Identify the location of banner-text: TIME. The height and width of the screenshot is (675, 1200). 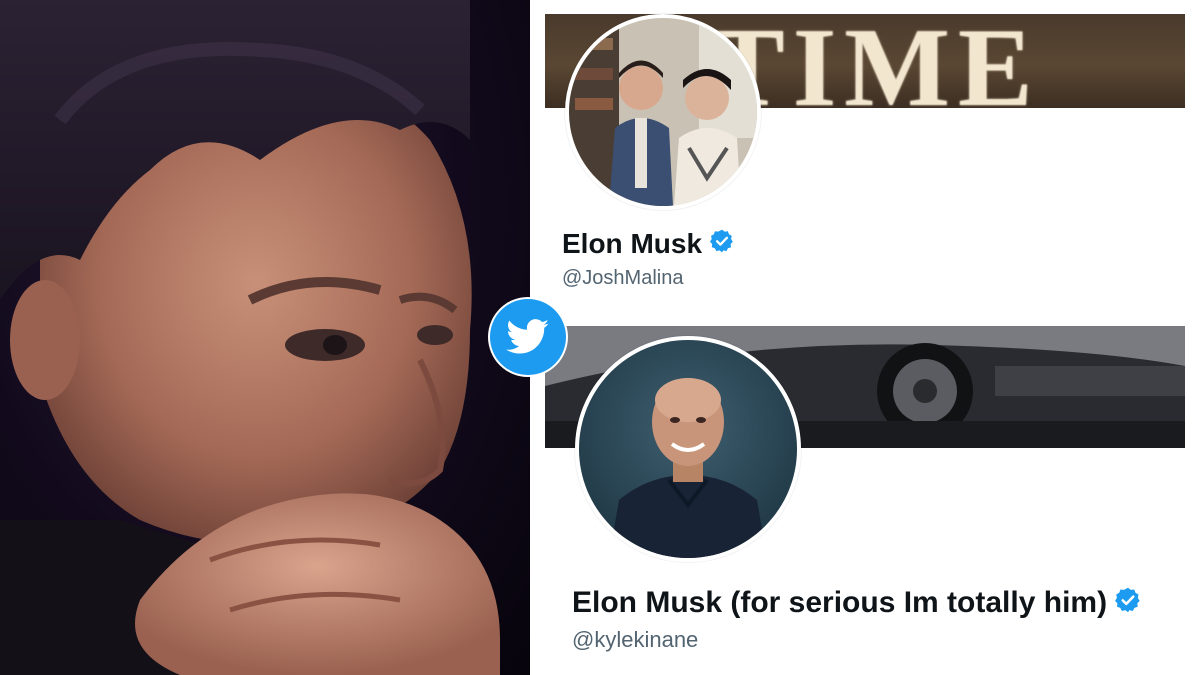
(875, 61).